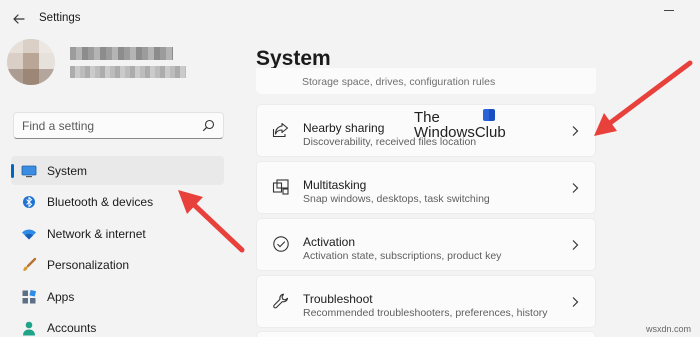 The image size is (700, 337). I want to click on sidebar-item-label: System, so click(67, 171).